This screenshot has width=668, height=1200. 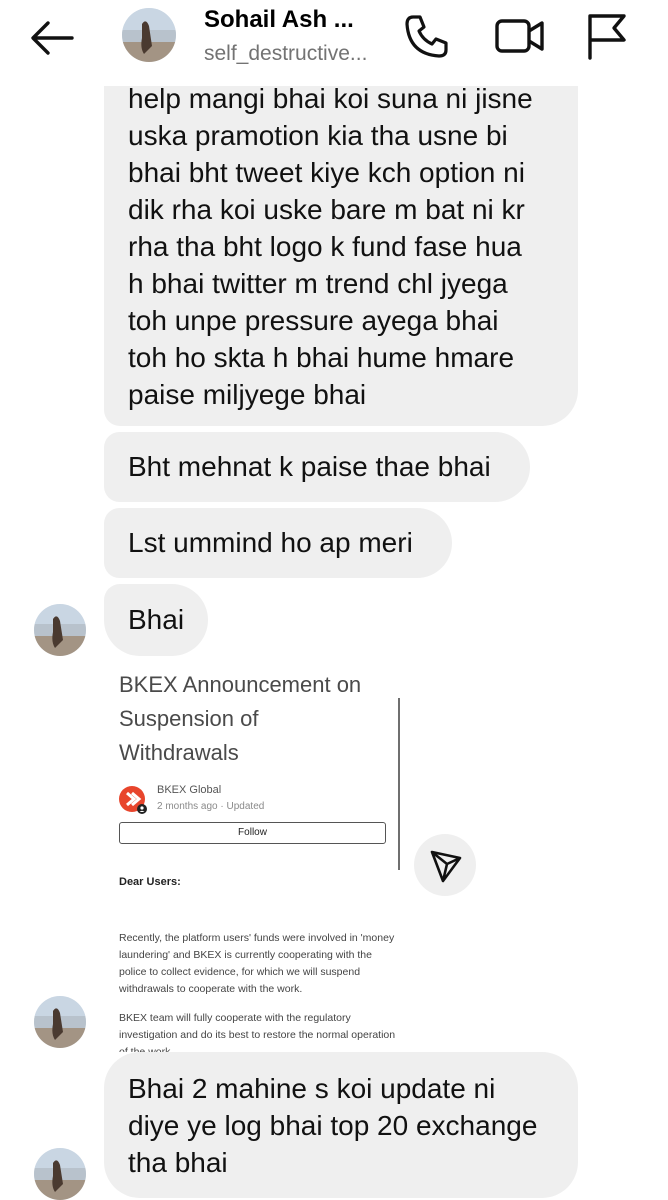 I want to click on post-meta: 2 months ago · Updated, so click(x=210, y=806).